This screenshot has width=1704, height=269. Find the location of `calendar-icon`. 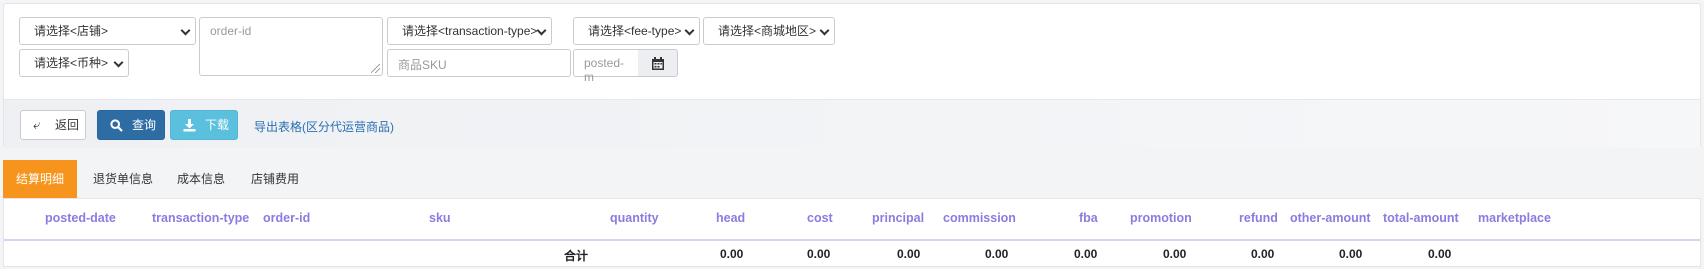

calendar-icon is located at coordinates (658, 63).